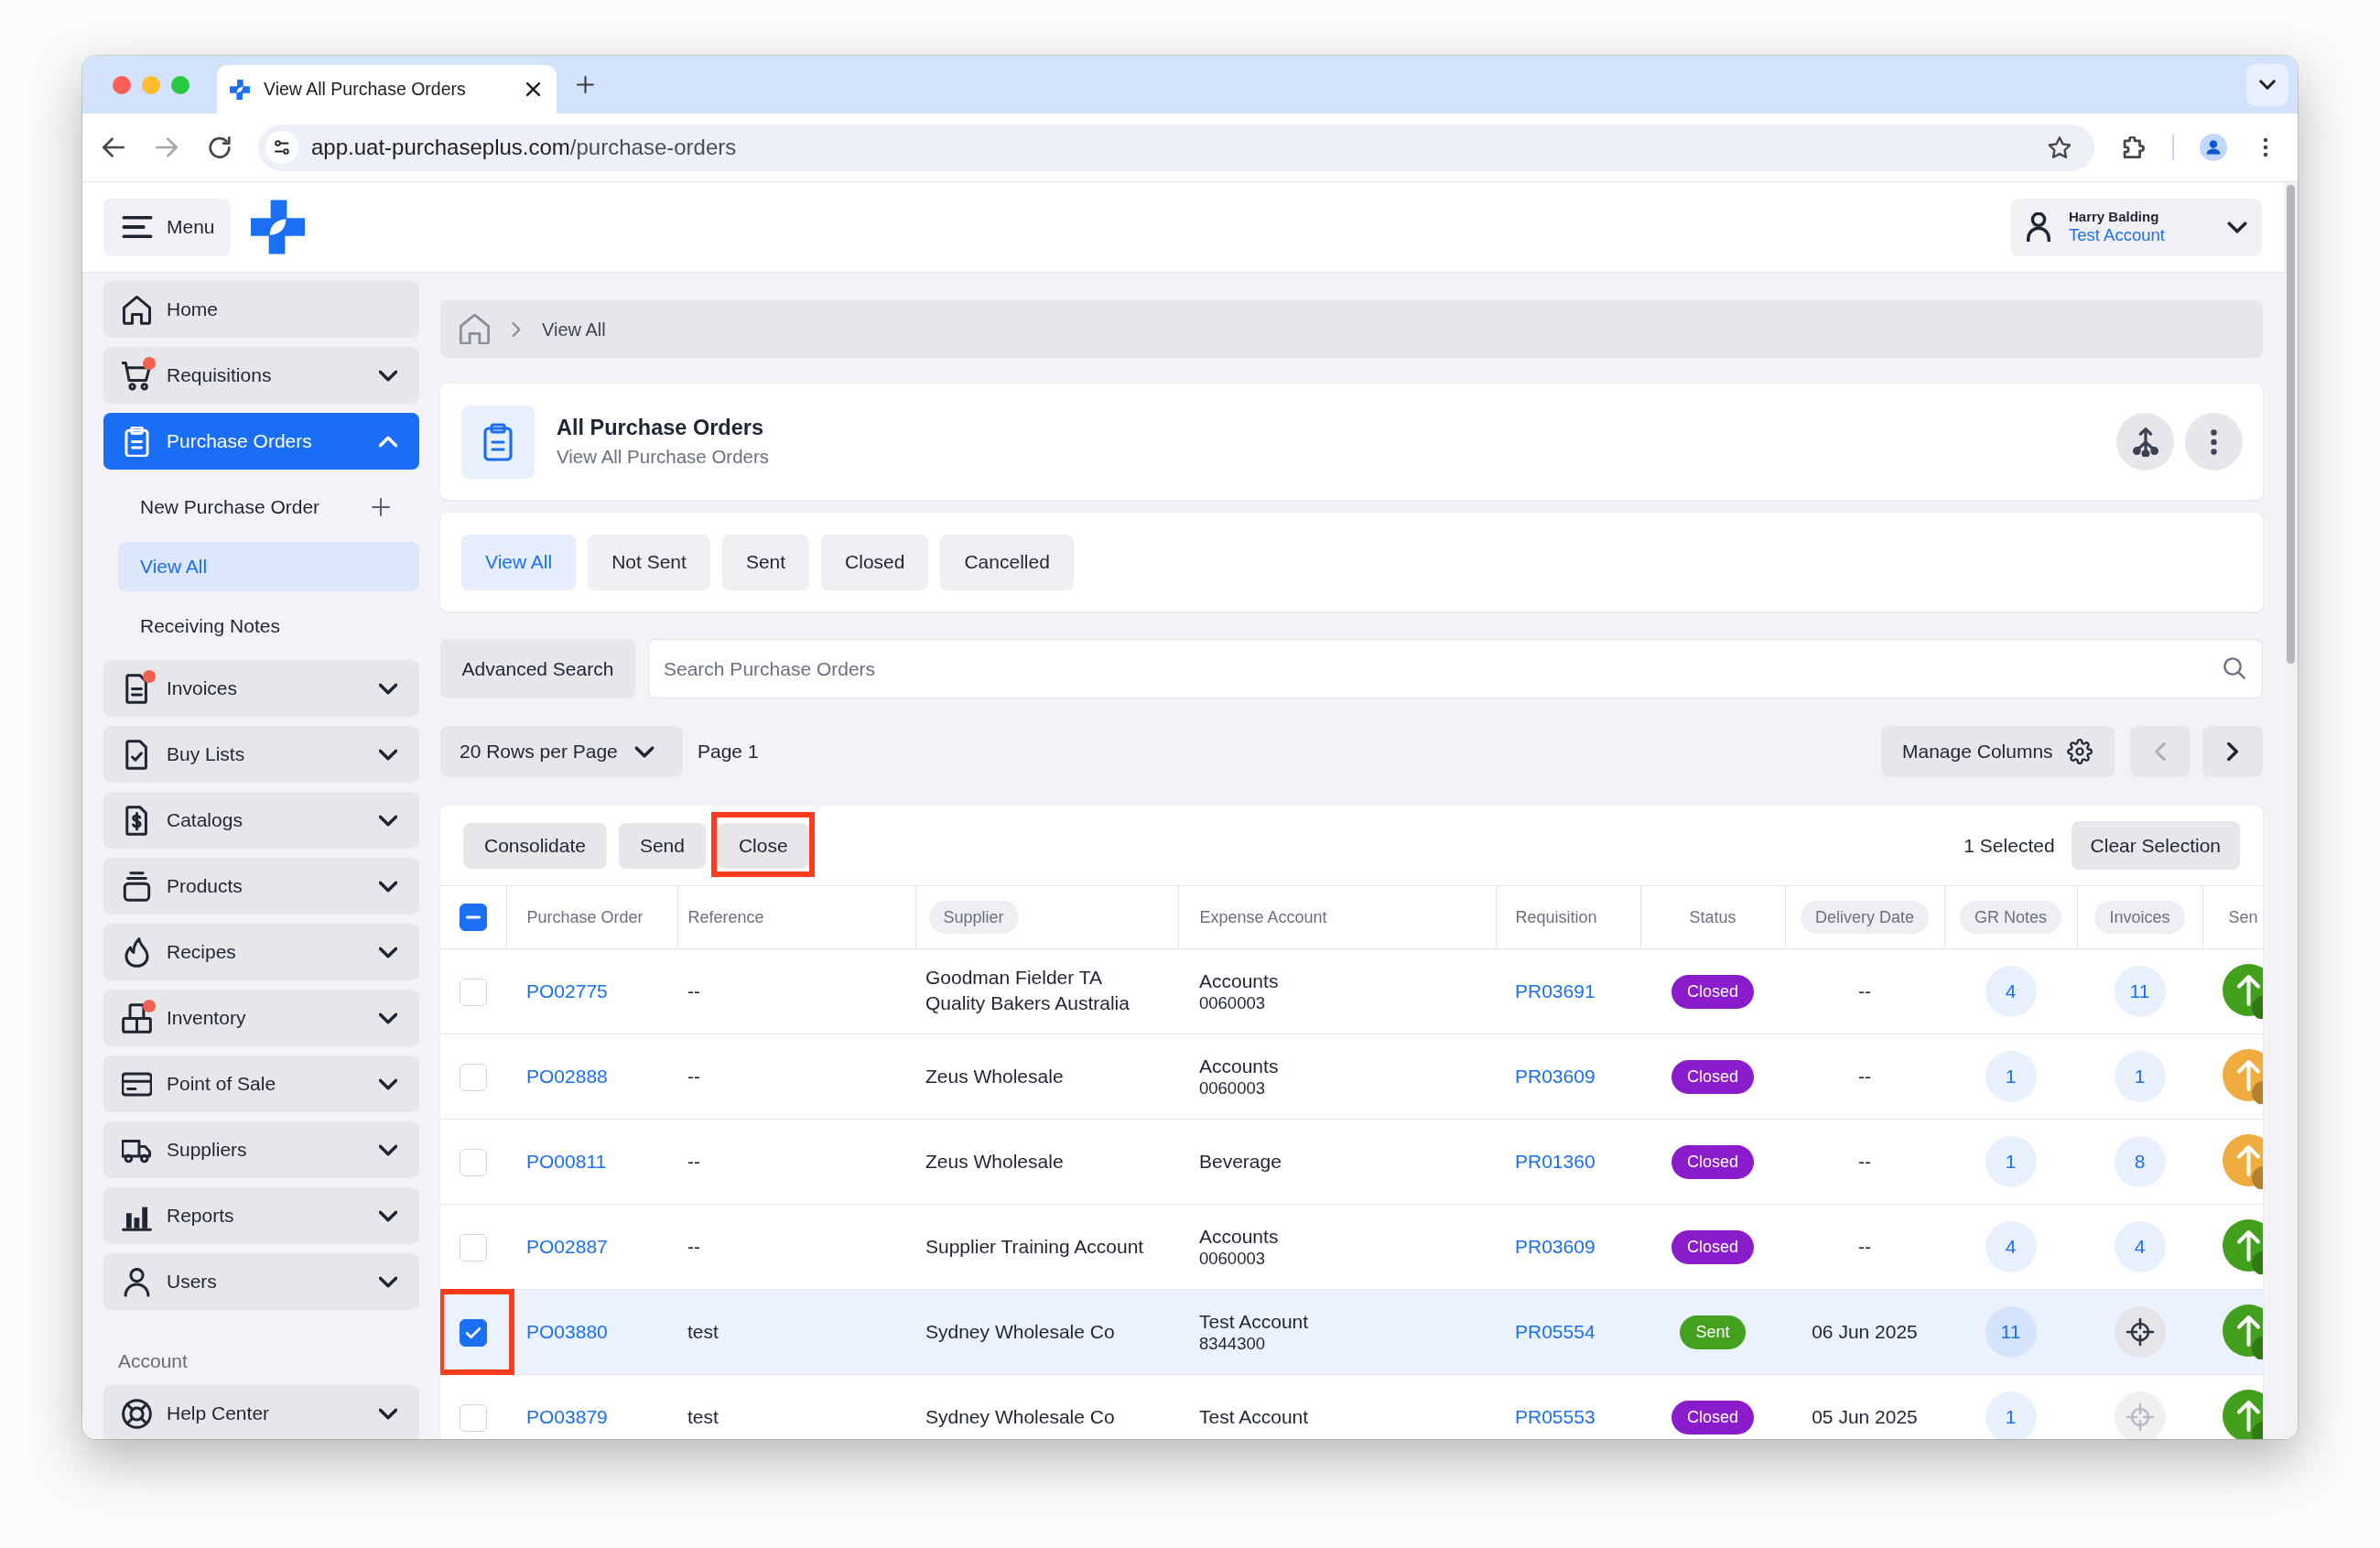 The height and width of the screenshot is (1548, 2380). Describe the element at coordinates (473, 1333) in the screenshot. I see `row-checkbox` at that location.